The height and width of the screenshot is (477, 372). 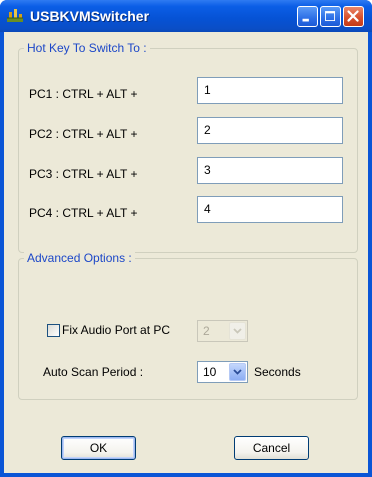 I want to click on audio-pc-dropdown-button, so click(x=237, y=331).